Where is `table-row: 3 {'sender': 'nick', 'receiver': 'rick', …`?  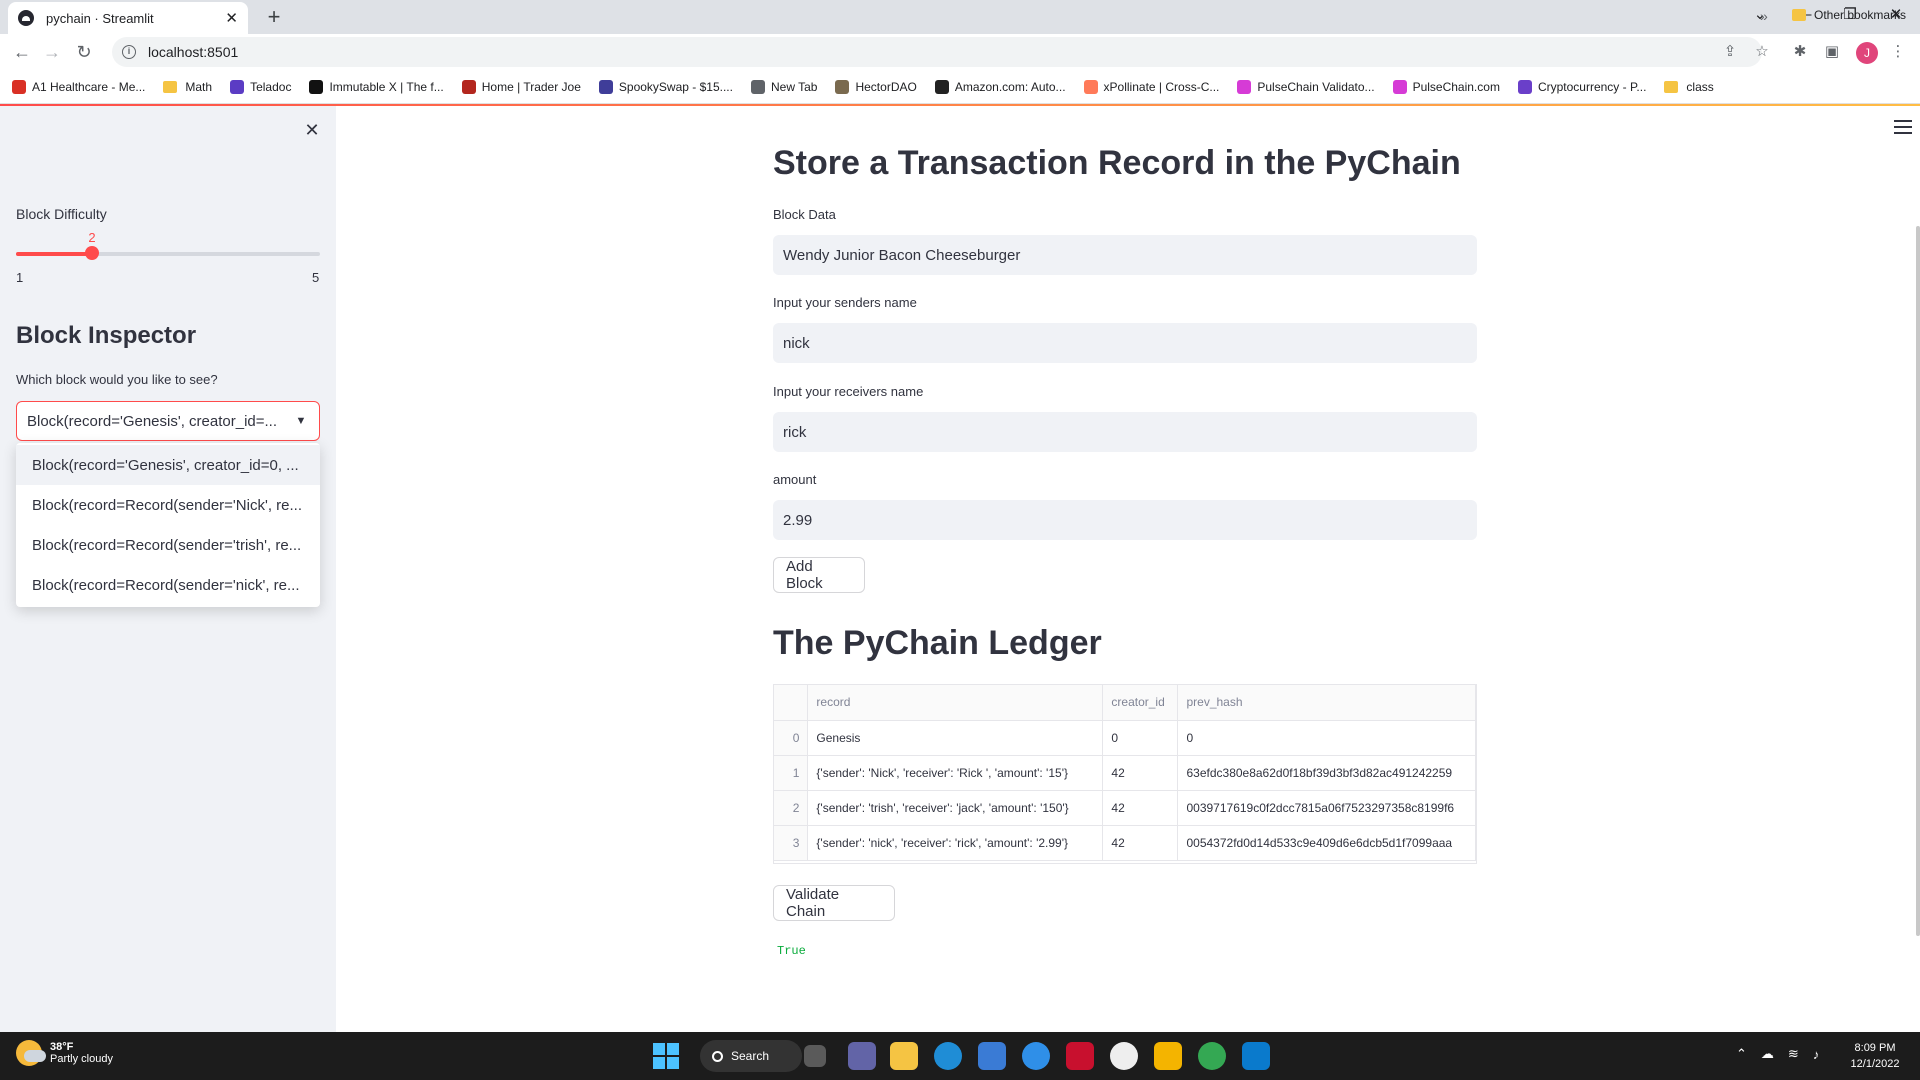 table-row: 3 {'sender': 'nick', 'receiver': 'rick', … is located at coordinates (1125, 843).